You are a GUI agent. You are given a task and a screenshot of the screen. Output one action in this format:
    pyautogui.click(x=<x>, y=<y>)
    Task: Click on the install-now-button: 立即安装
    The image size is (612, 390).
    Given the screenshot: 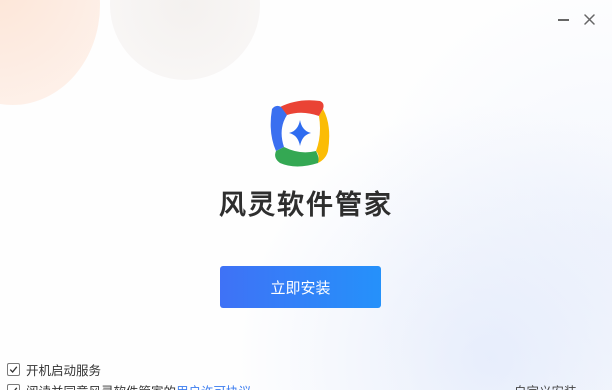 What is the action you would take?
    pyautogui.click(x=300, y=287)
    